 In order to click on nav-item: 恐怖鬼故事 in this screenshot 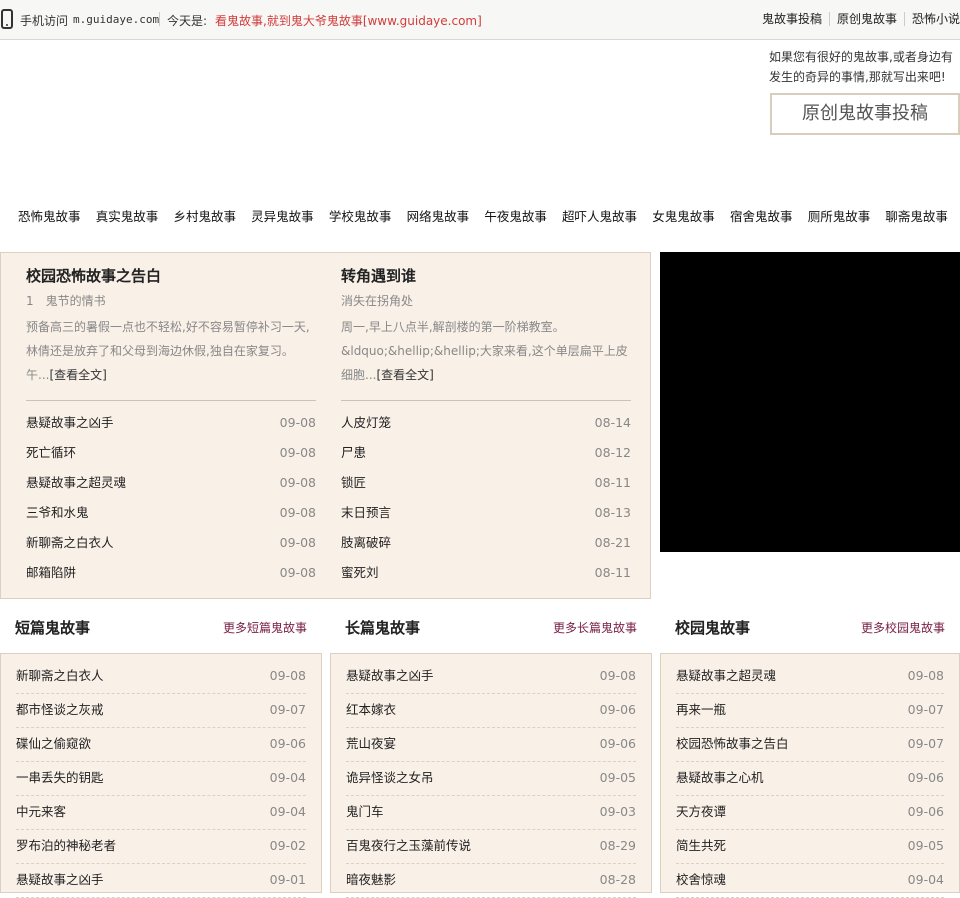, I will do `click(49, 215)`.